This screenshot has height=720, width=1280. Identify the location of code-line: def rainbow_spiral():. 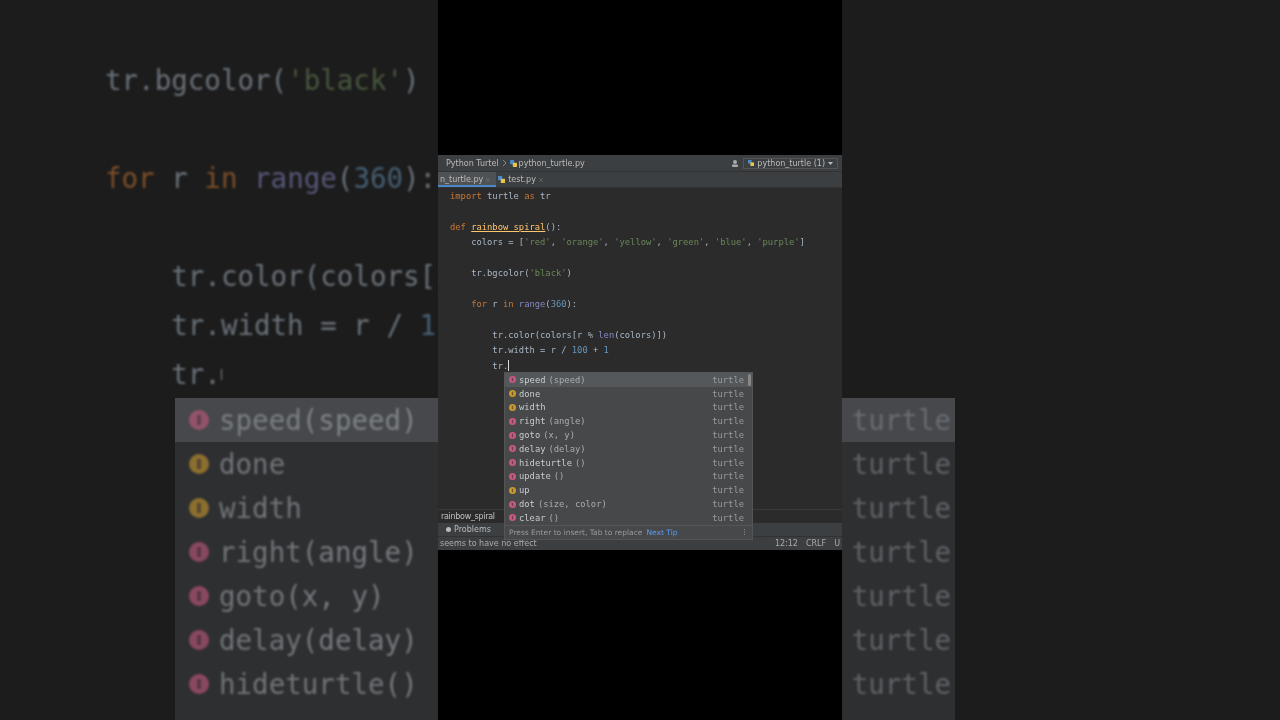
(506, 226).